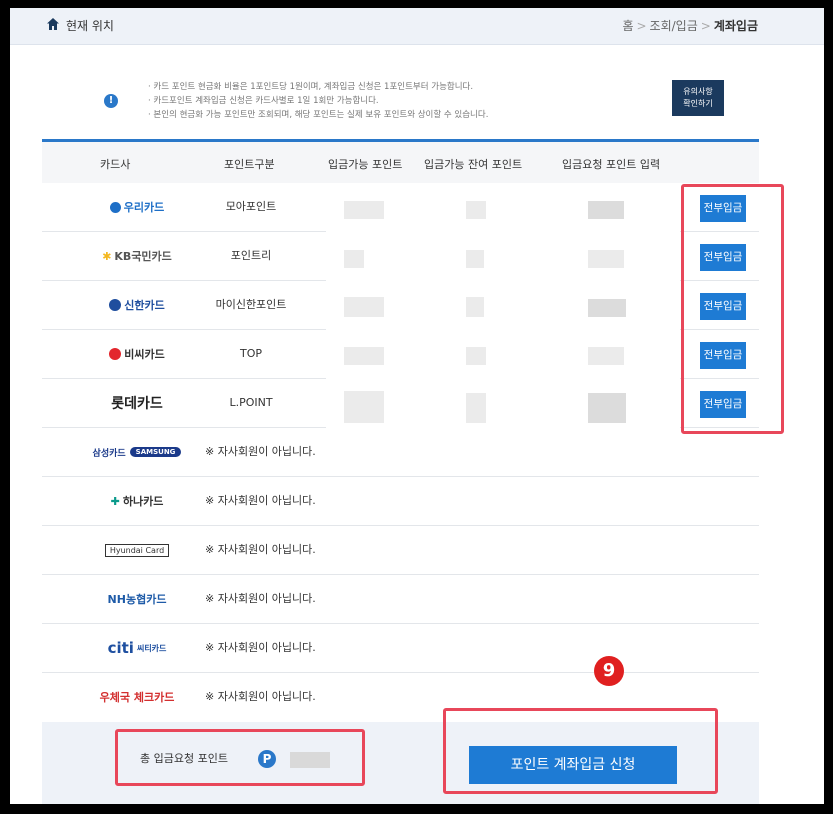  I want to click on breadcrumb-home: 홈, so click(627, 26).